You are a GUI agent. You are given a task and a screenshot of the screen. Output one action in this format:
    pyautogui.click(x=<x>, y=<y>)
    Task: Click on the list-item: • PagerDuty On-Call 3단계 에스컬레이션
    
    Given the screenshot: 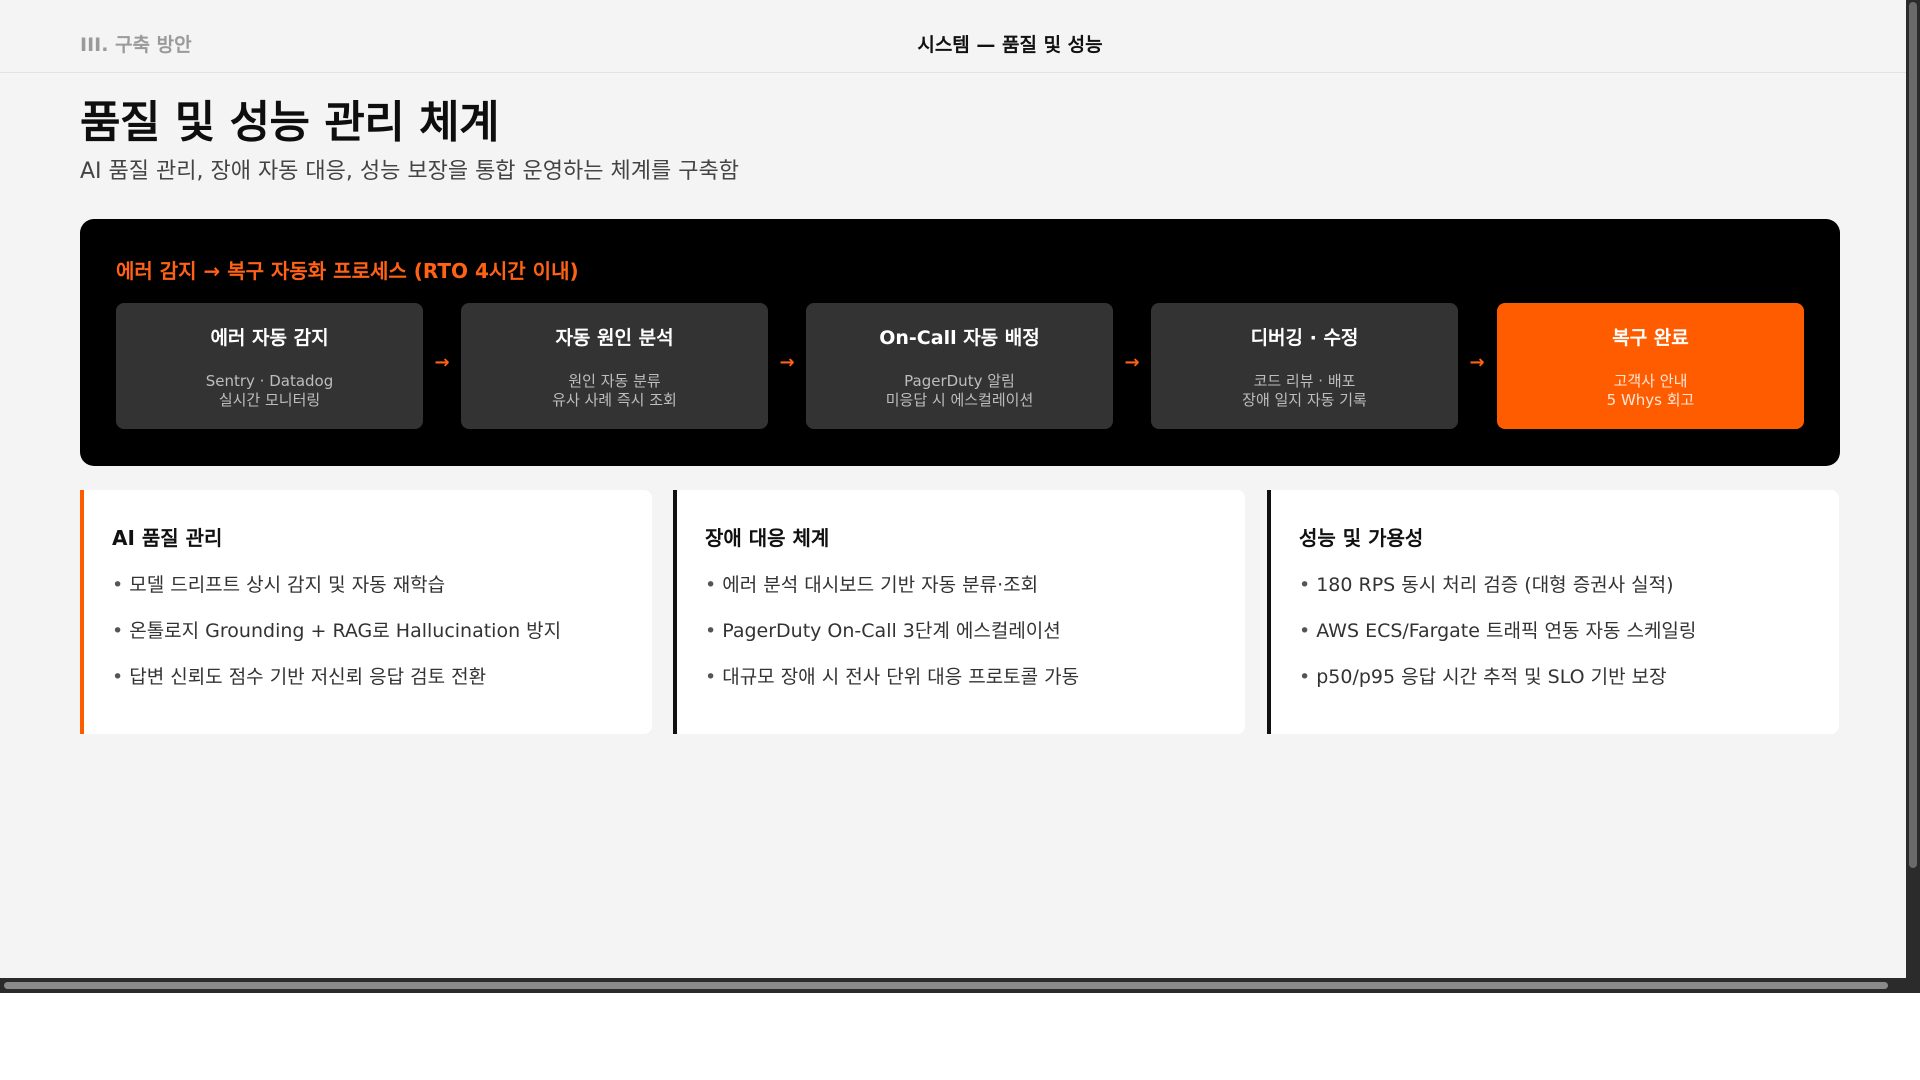 What is the action you would take?
    pyautogui.click(x=892, y=639)
    